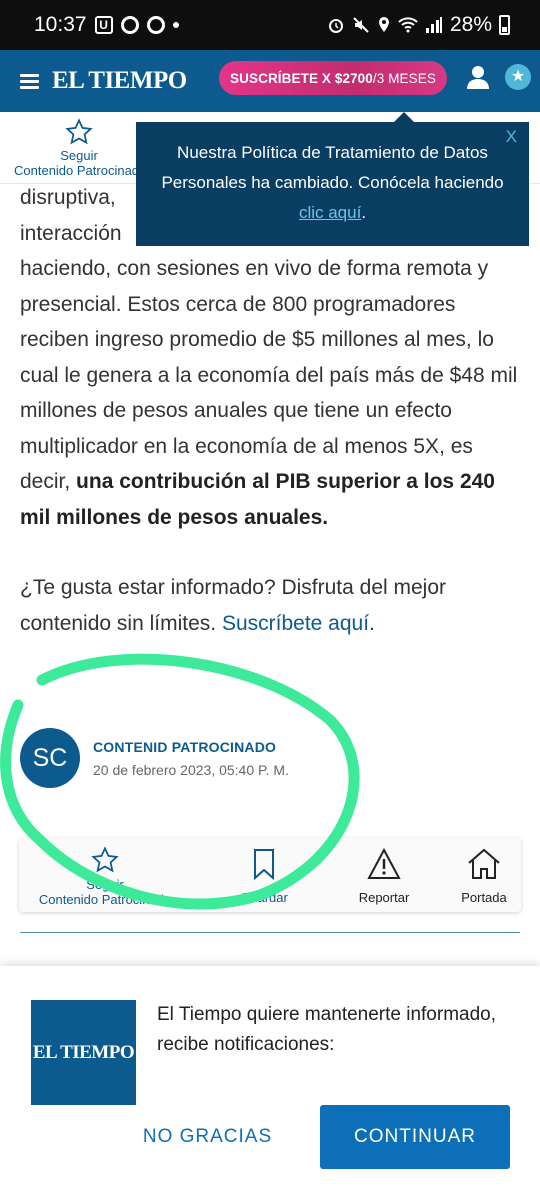 This screenshot has height=1200, width=540. I want to click on continue-button: CONTINUAR, so click(415, 1137).